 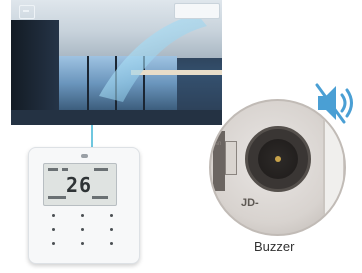 I want to click on pcb-connector, so click(x=333, y=166).